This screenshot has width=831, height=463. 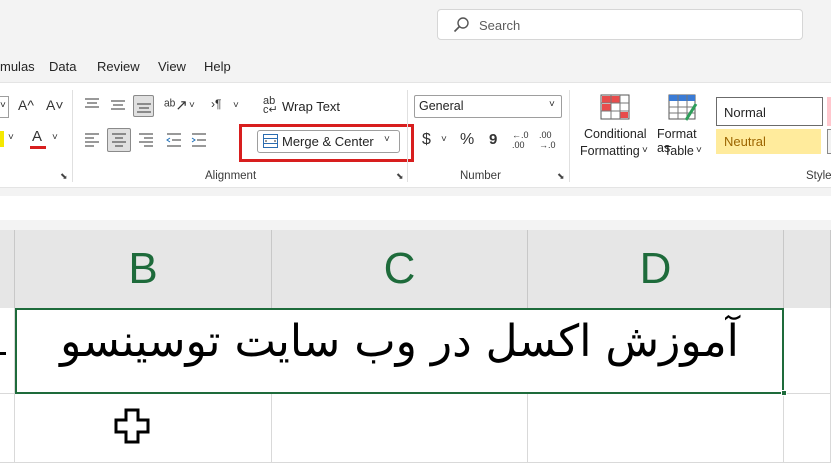 I want to click on tab-review: Review, so click(x=118, y=66).